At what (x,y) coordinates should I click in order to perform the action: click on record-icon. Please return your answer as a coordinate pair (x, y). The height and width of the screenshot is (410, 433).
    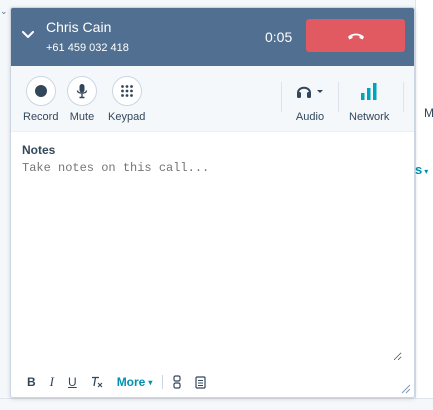
    Looking at the image, I should click on (40, 91).